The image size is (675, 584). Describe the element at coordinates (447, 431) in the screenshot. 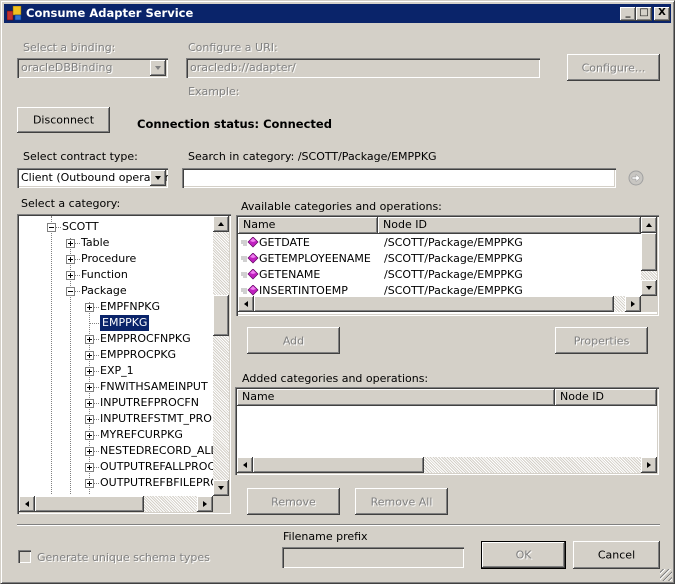

I see `added-operations-list: Name Node ID` at that location.